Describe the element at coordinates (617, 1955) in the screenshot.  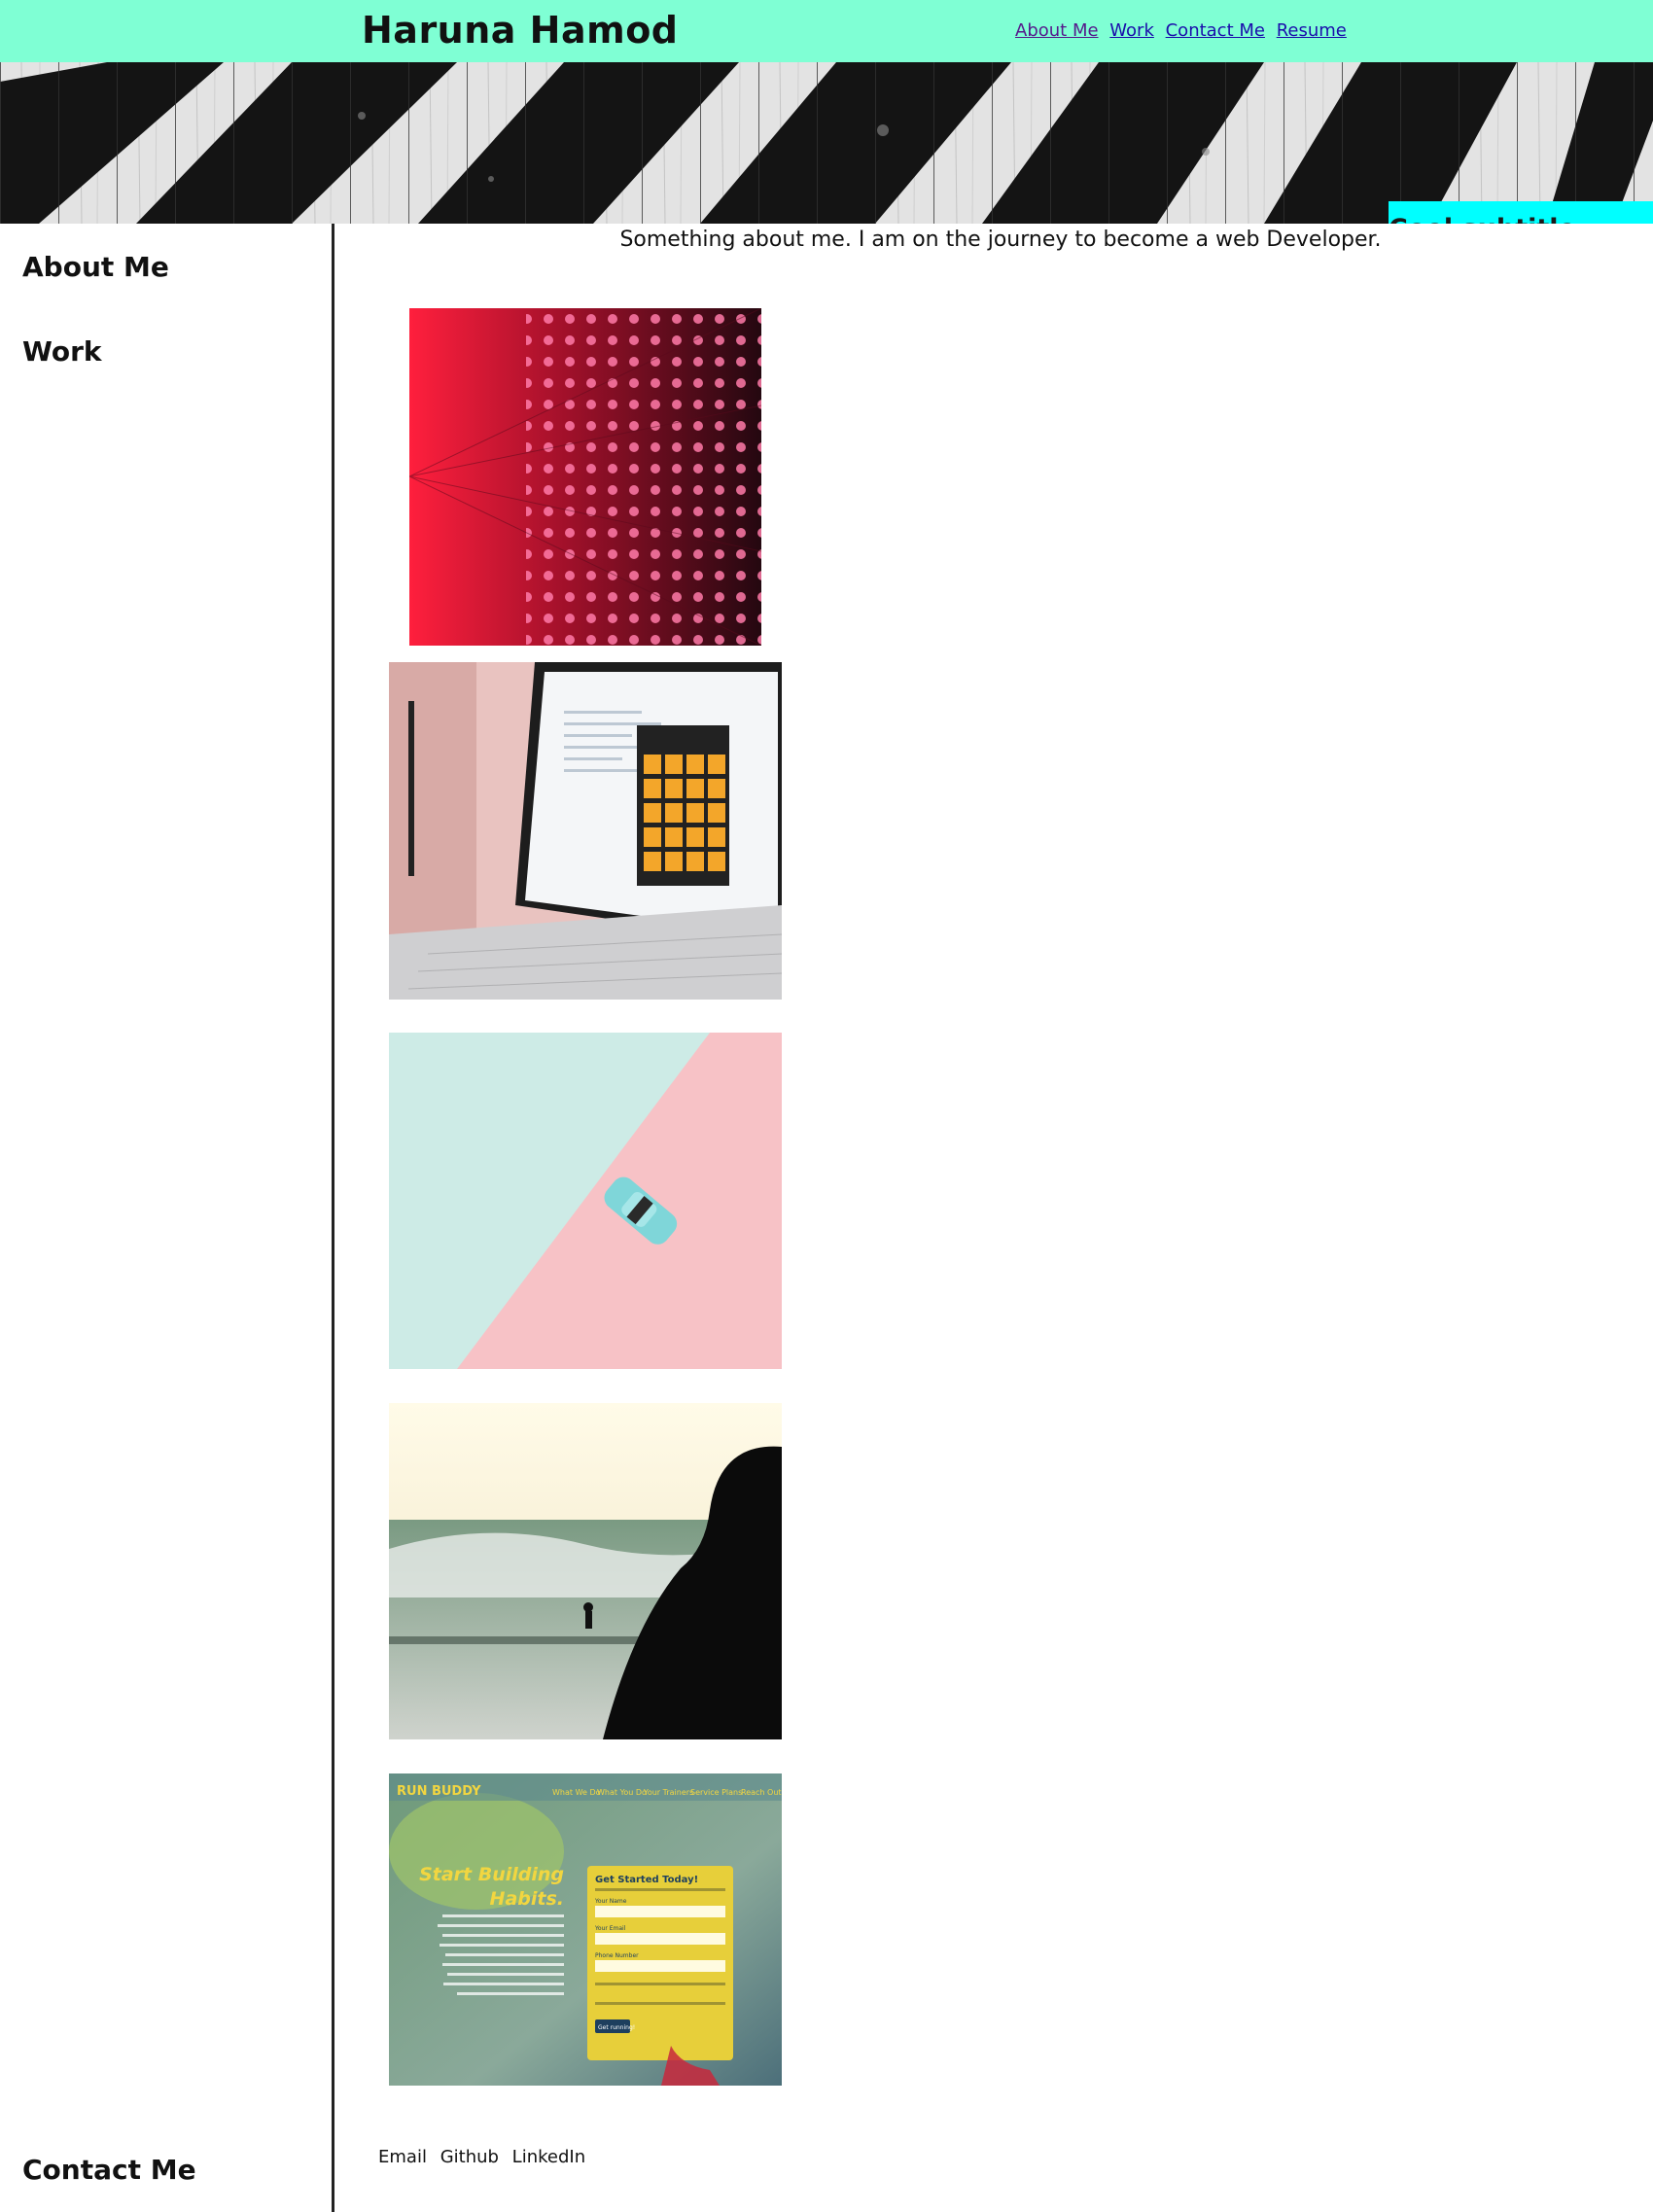
I see `run-buddy-field-phone-label: Phone Number` at that location.